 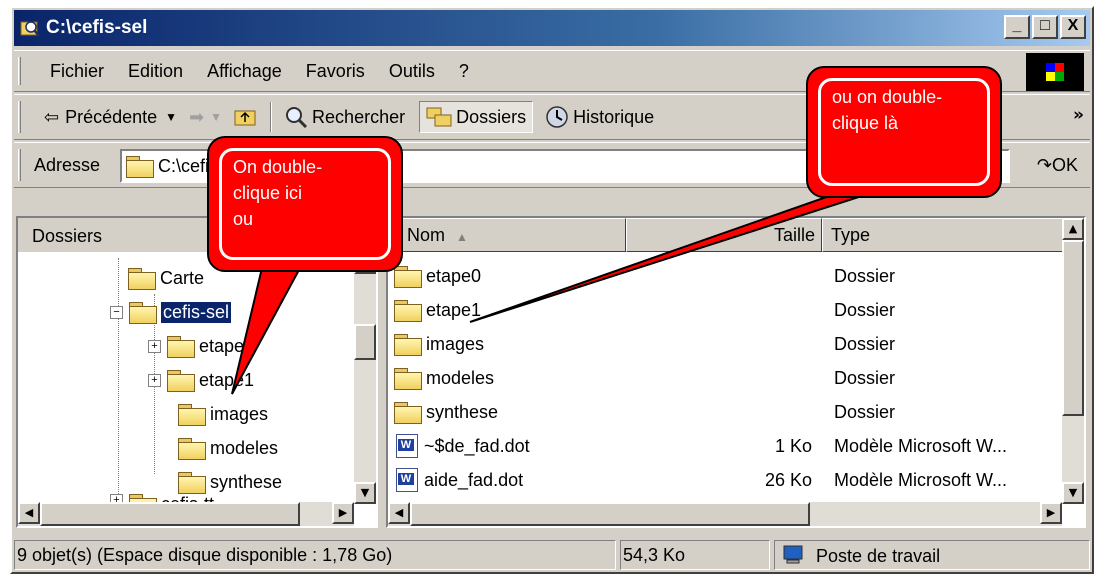 I want to click on history-icon, so click(x=557, y=117).